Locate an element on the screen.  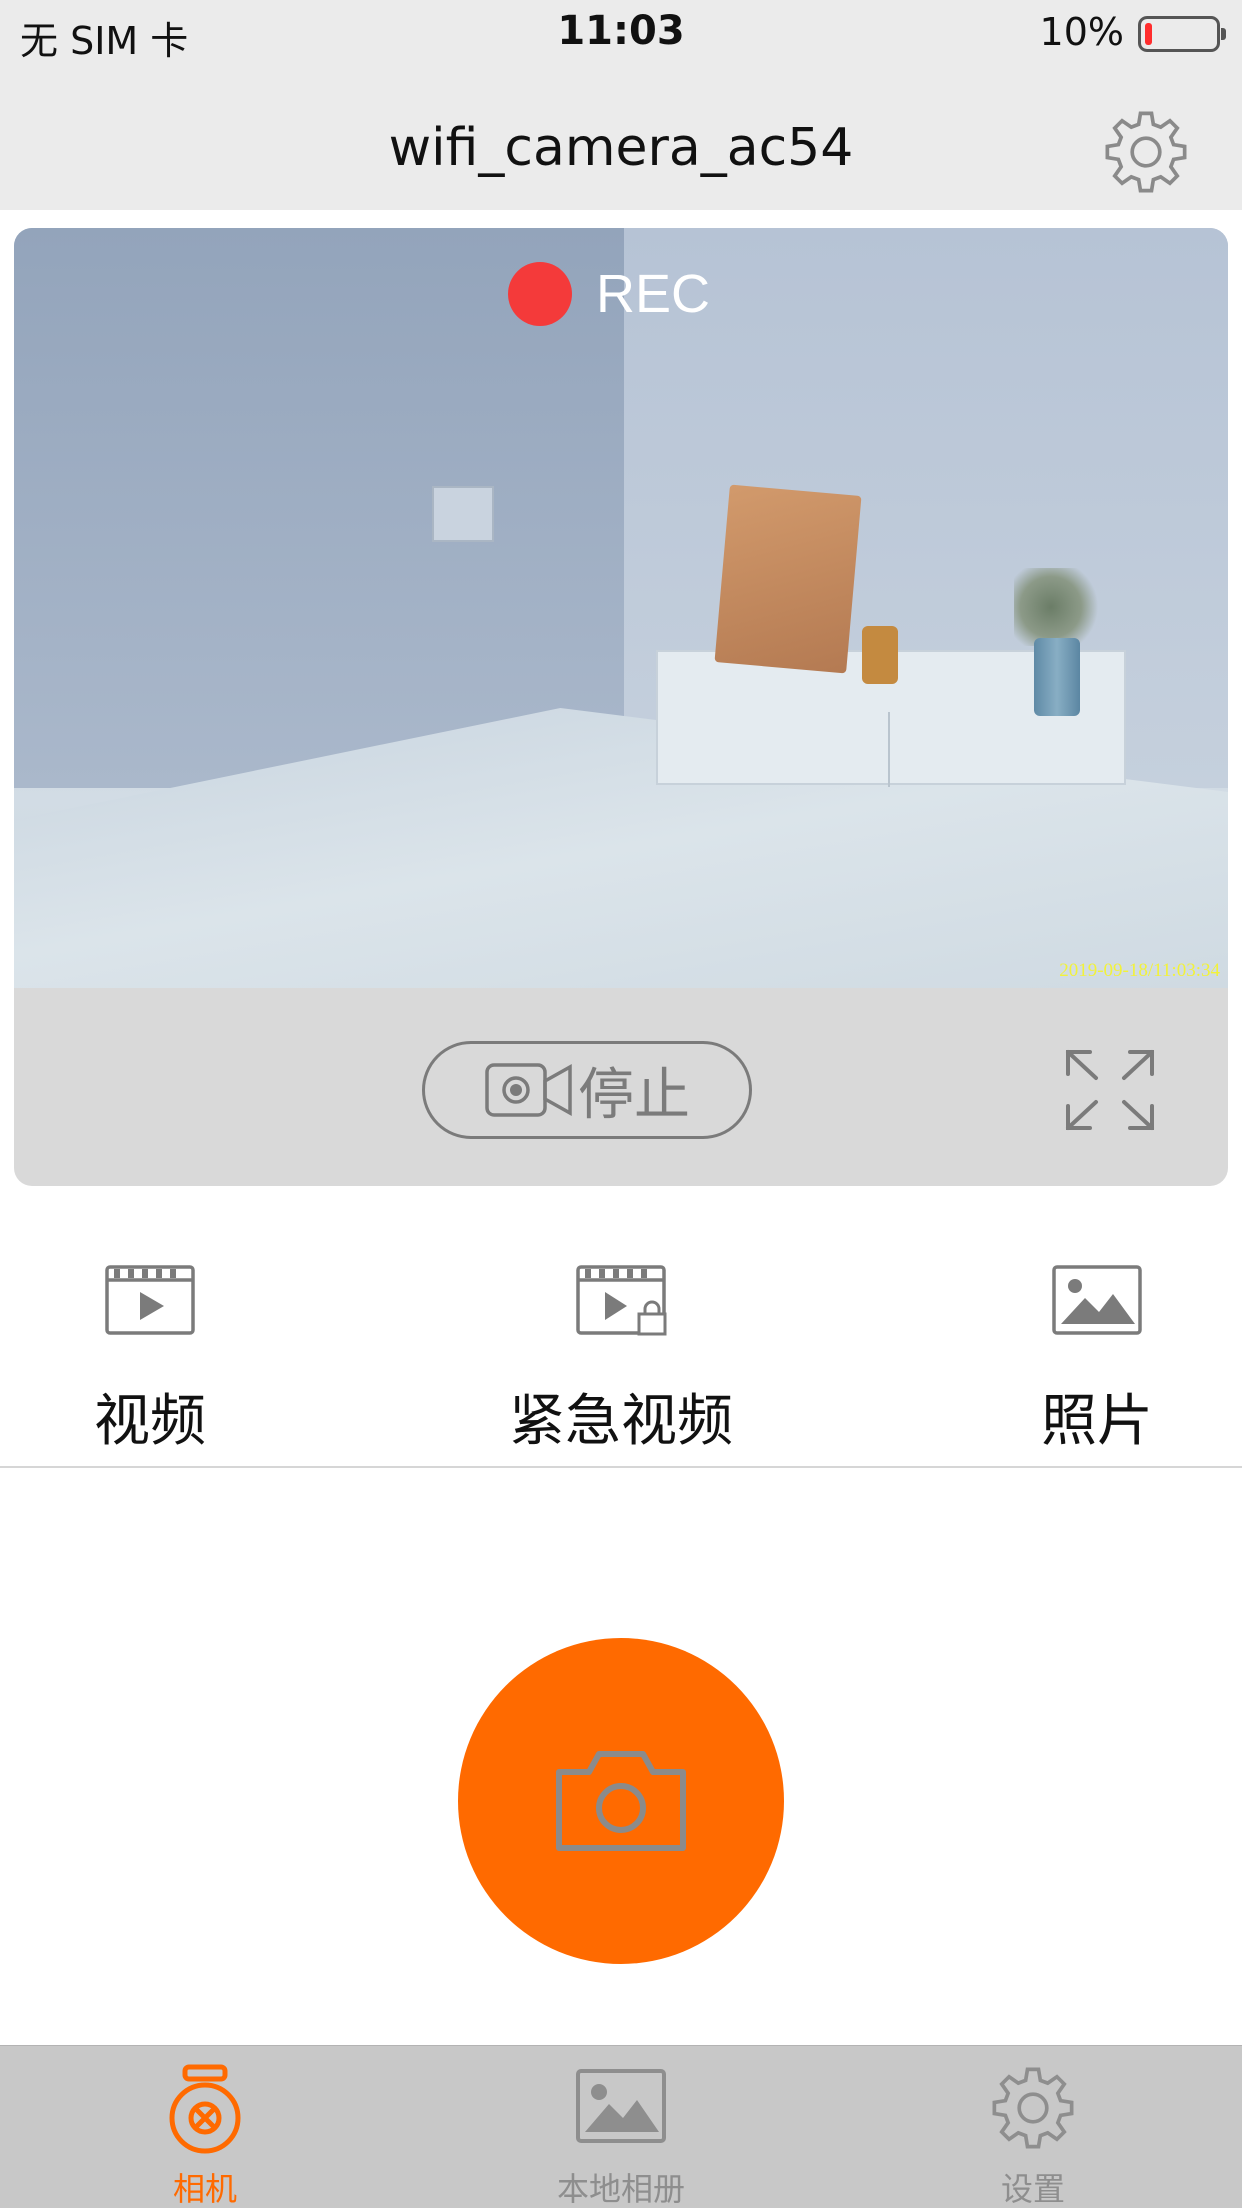
take-photo-button is located at coordinates (621, 1801).